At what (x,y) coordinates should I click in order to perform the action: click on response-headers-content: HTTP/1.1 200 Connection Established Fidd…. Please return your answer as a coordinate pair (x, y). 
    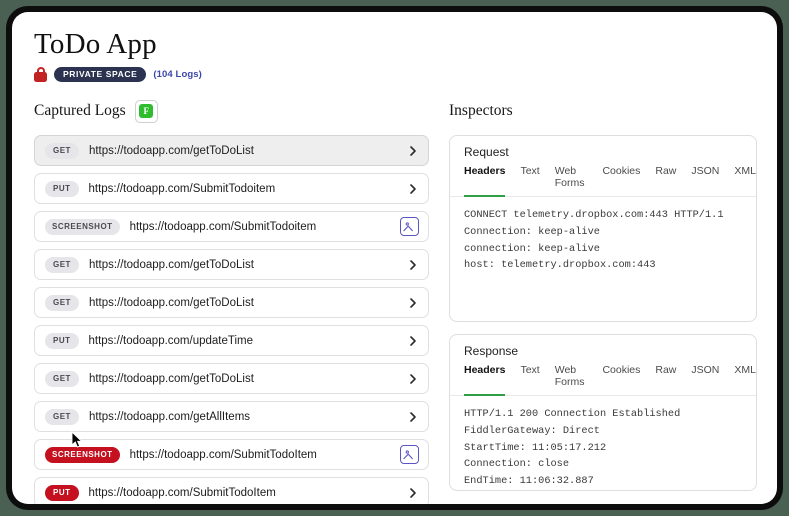
    Looking at the image, I should click on (572, 448).